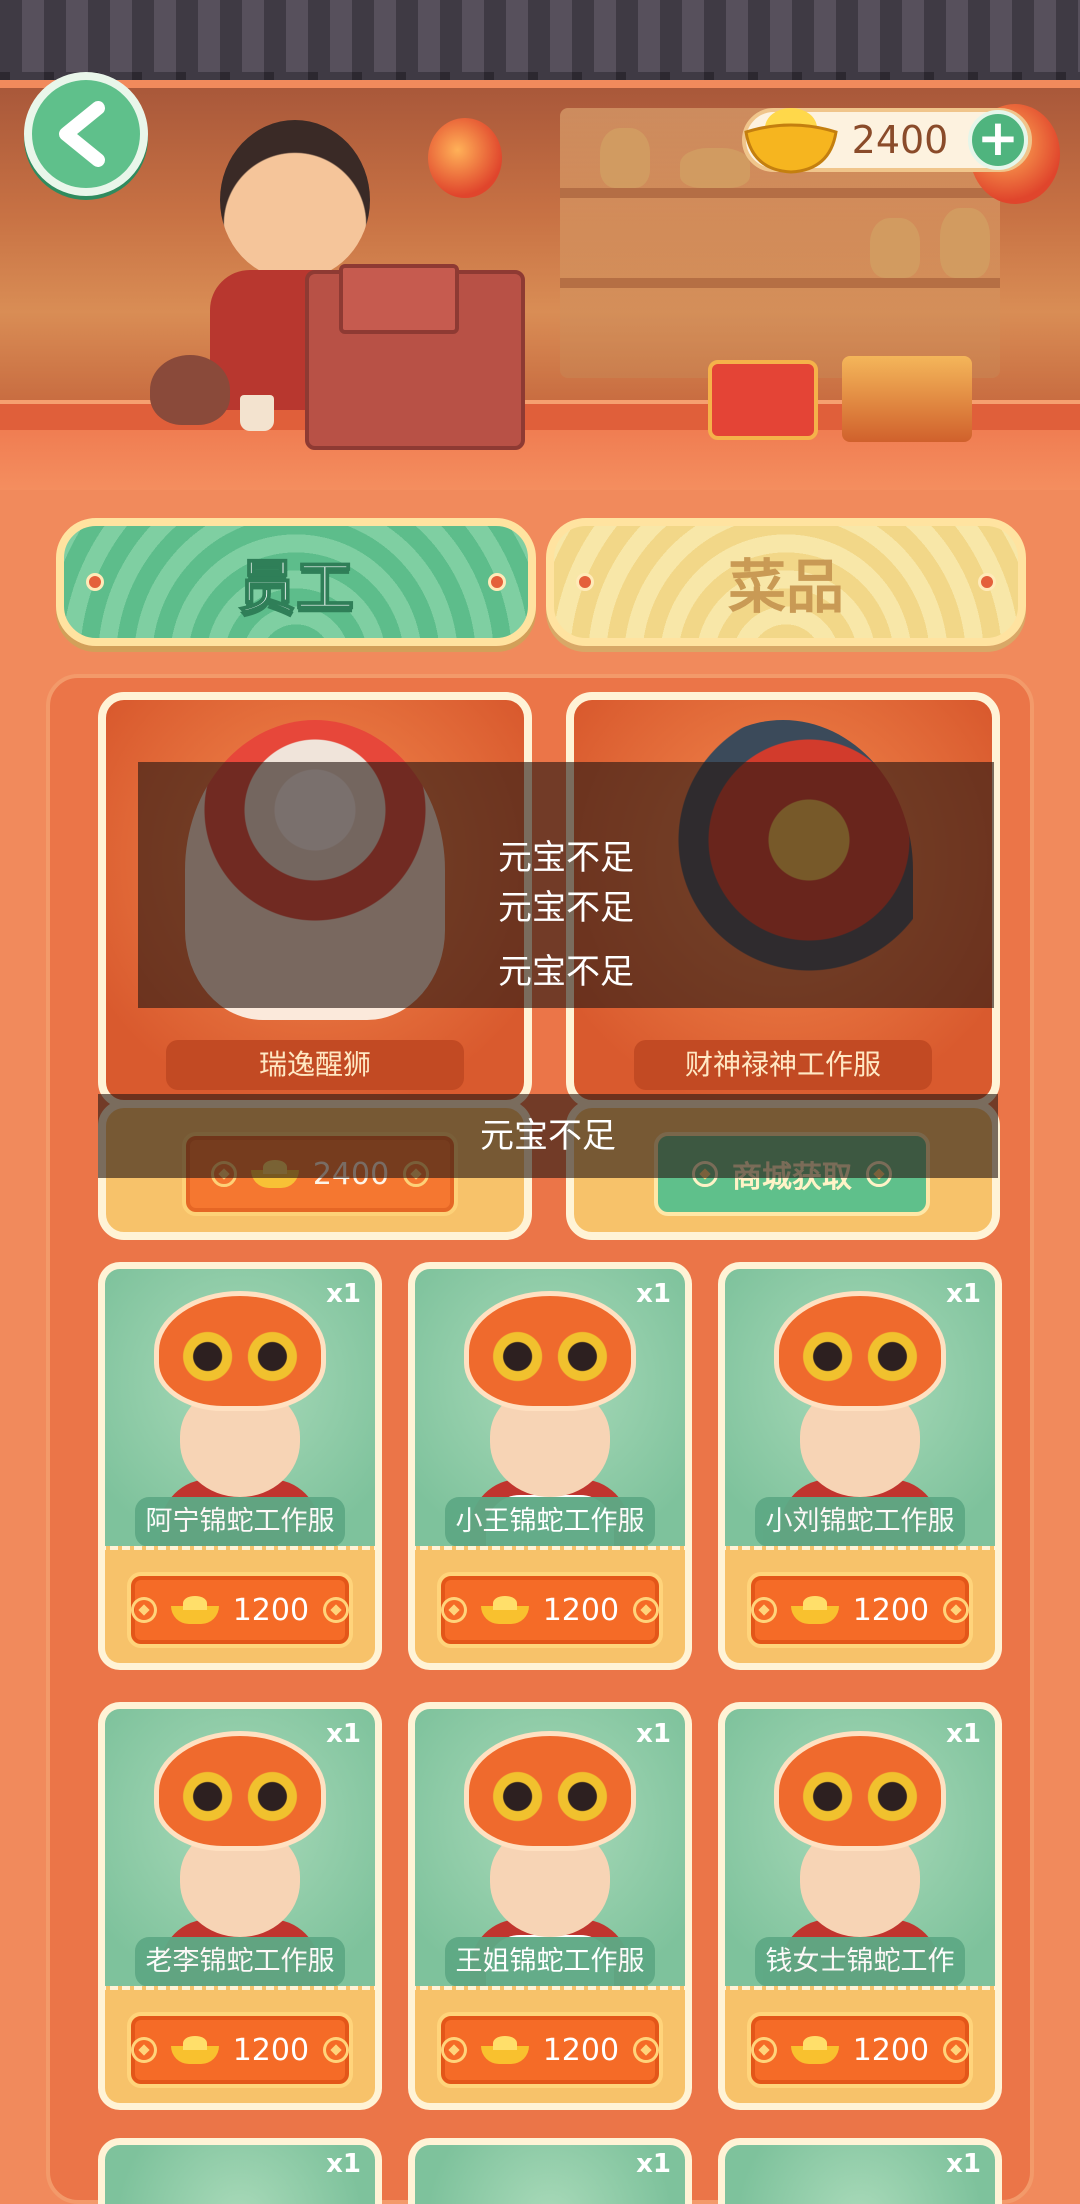  What do you see at coordinates (415, 357) in the screenshot?
I see `cash-register` at bounding box center [415, 357].